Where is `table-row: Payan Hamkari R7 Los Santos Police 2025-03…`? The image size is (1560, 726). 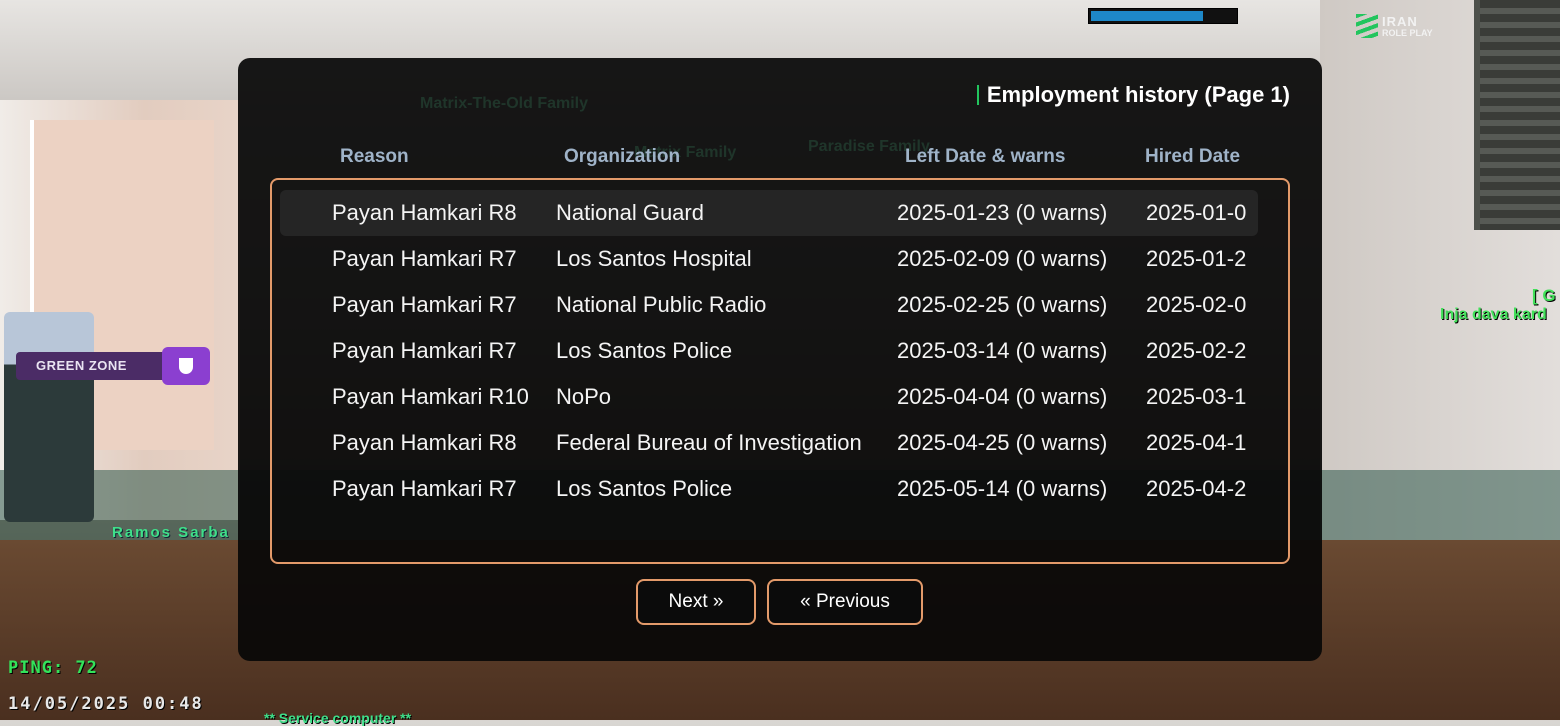
table-row: Payan Hamkari R7 Los Santos Police 2025-03… is located at coordinates (769, 351).